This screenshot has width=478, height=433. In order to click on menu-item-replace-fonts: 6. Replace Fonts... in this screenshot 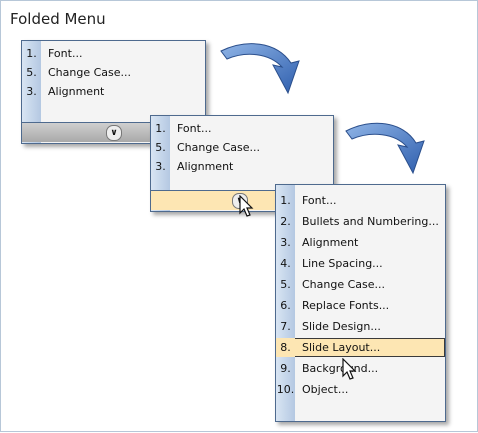, I will do `click(360, 305)`.